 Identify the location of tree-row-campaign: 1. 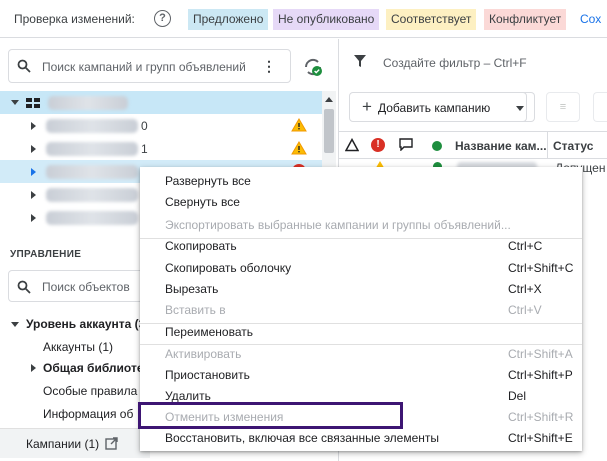
(161, 148).